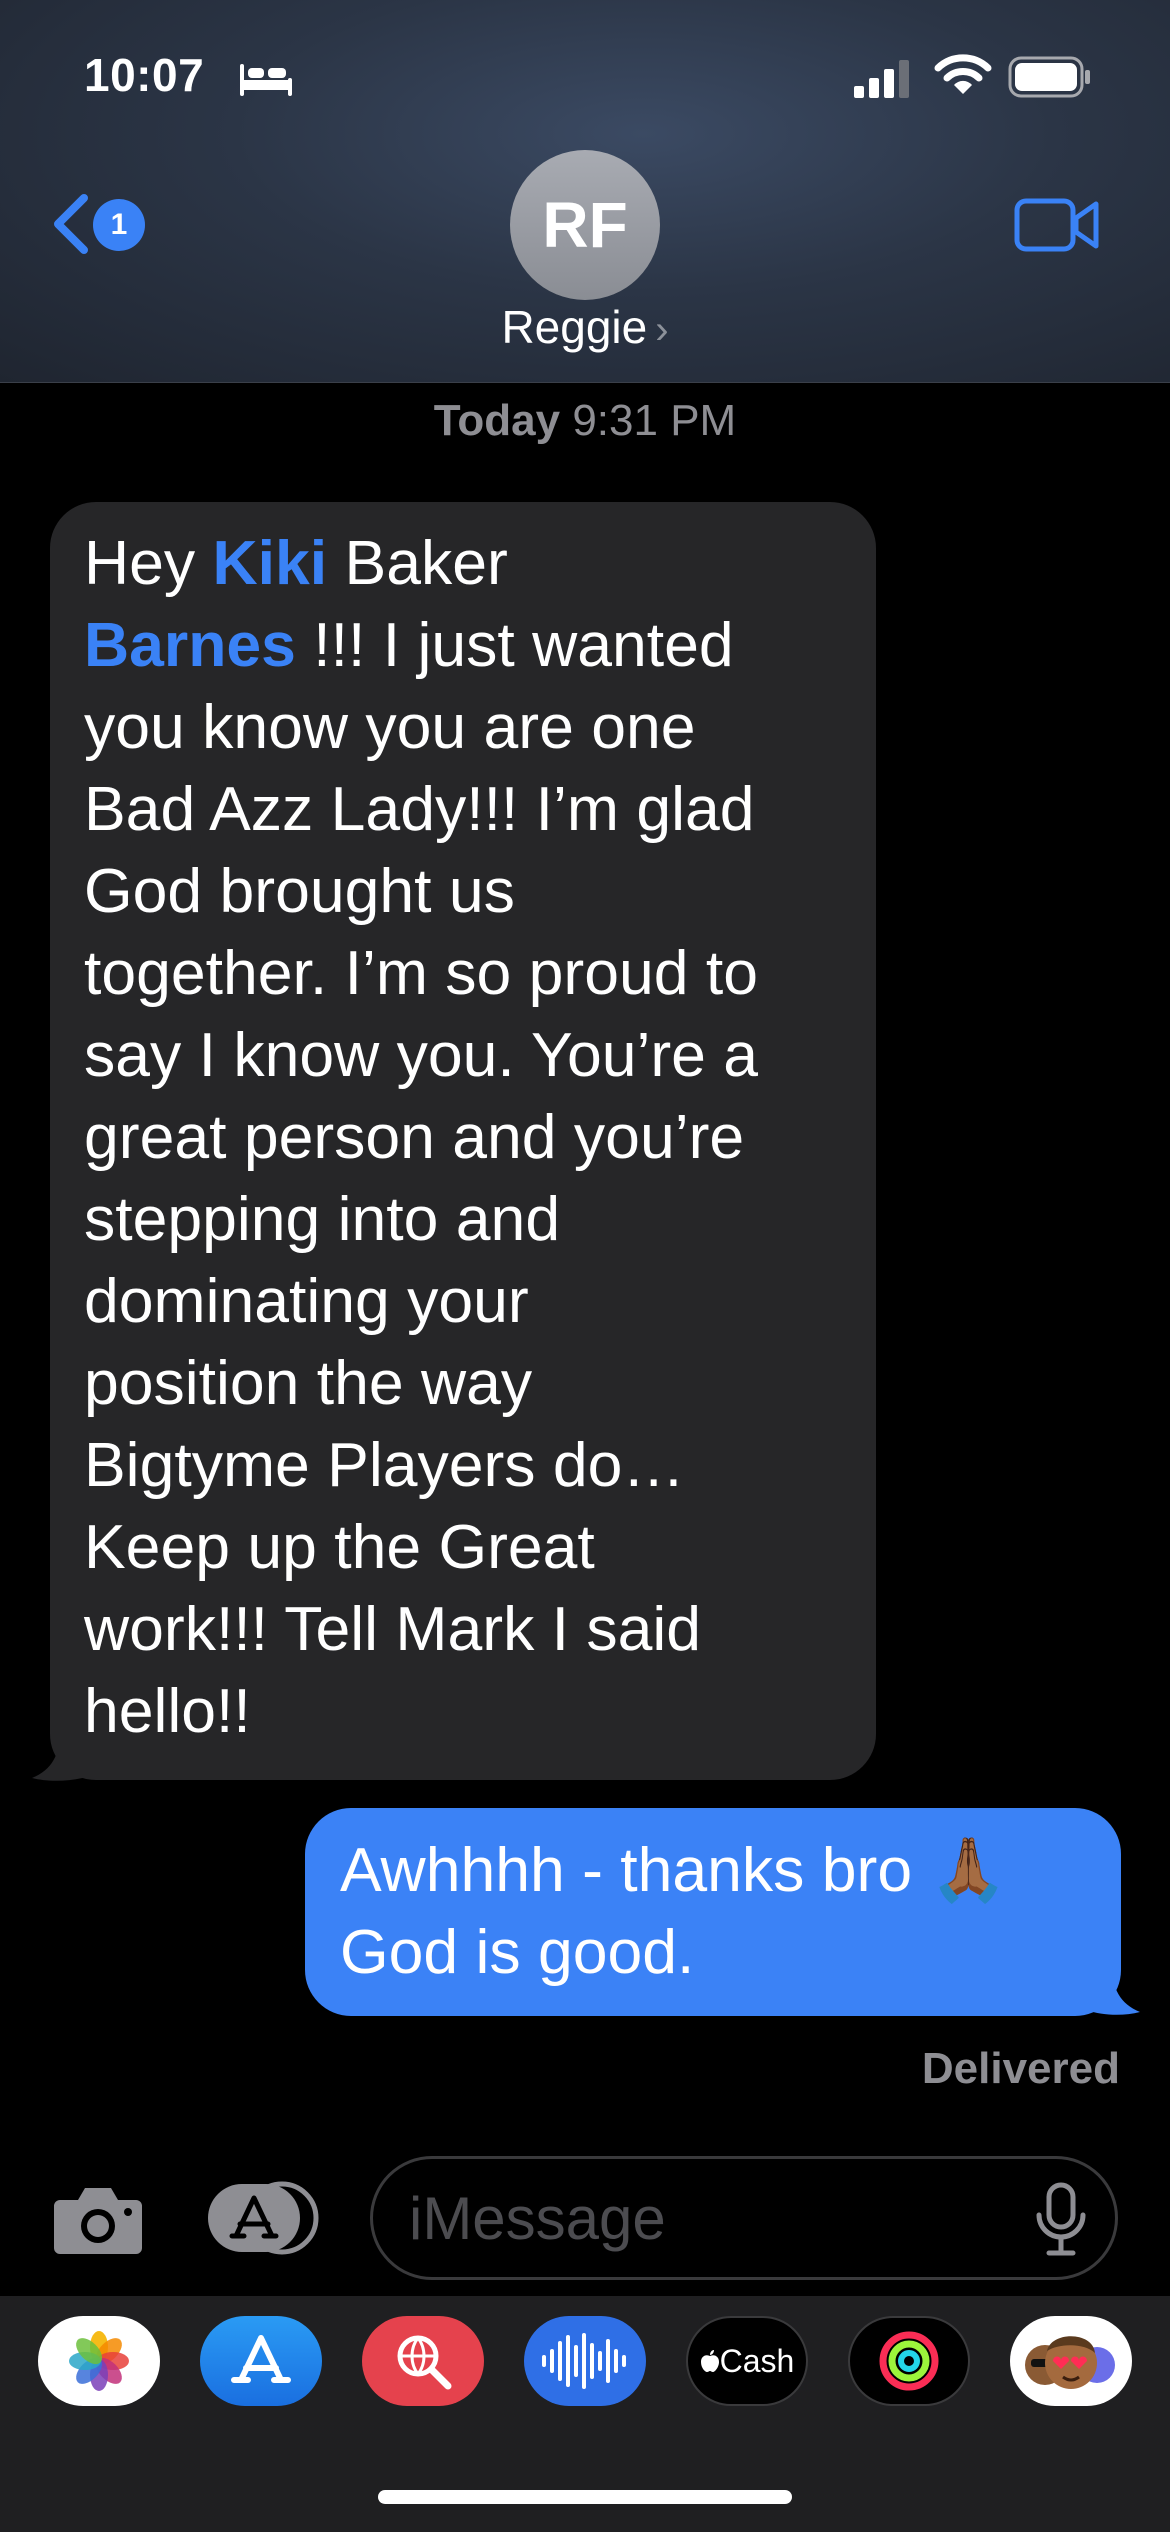  I want to click on mention-highlight: Barnes, so click(190, 645).